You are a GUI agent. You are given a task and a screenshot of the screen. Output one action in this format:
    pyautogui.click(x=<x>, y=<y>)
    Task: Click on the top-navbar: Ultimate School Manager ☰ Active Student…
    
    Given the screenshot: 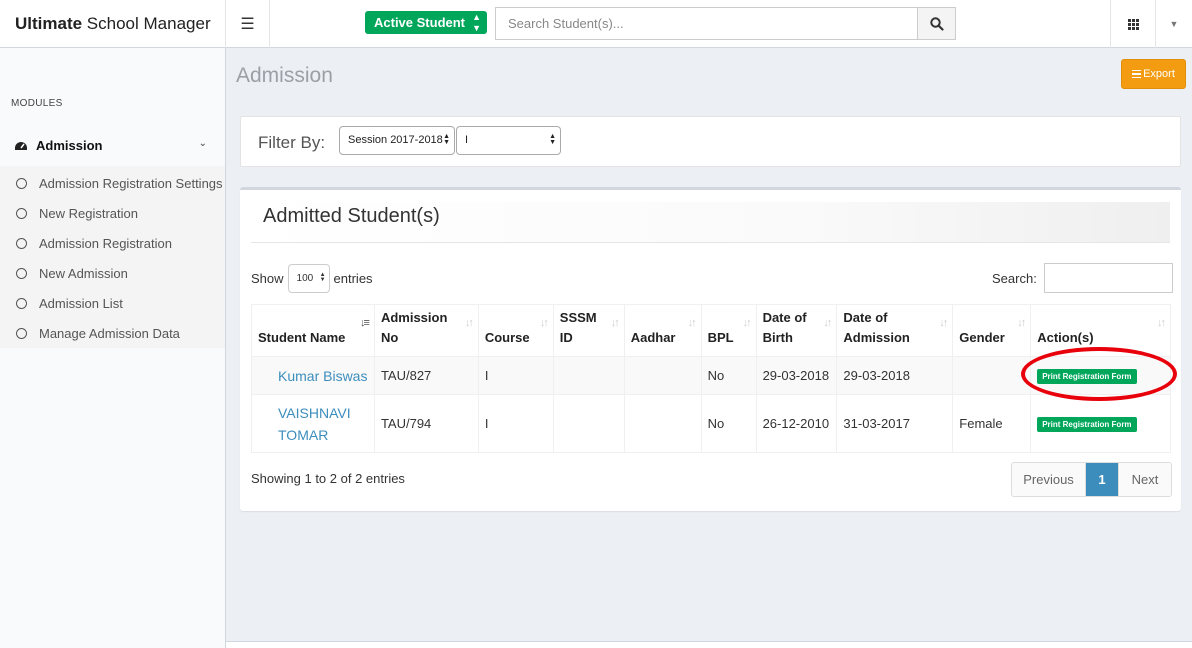 What is the action you would take?
    pyautogui.click(x=596, y=24)
    